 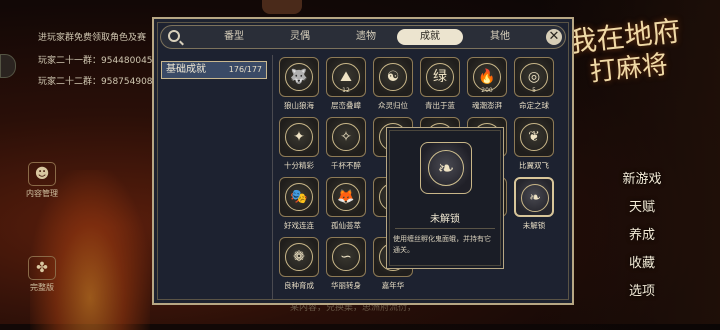 I want to click on achievement-cell: ❧ 未解锁, so click(x=534, y=206).